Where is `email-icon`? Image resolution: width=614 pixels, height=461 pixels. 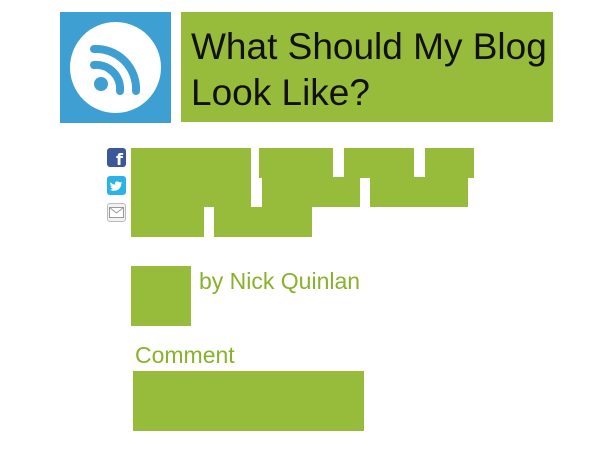 email-icon is located at coordinates (116, 212).